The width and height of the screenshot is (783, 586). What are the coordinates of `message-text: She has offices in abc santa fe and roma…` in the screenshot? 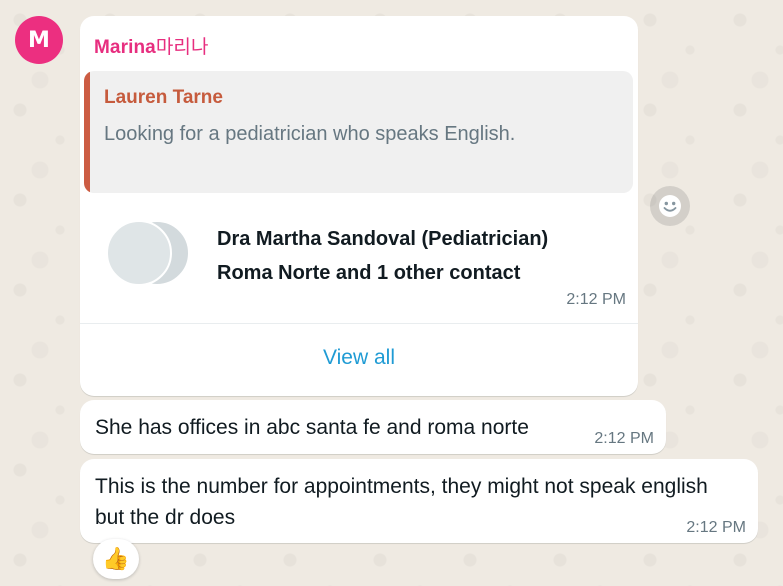 It's located at (312, 427).